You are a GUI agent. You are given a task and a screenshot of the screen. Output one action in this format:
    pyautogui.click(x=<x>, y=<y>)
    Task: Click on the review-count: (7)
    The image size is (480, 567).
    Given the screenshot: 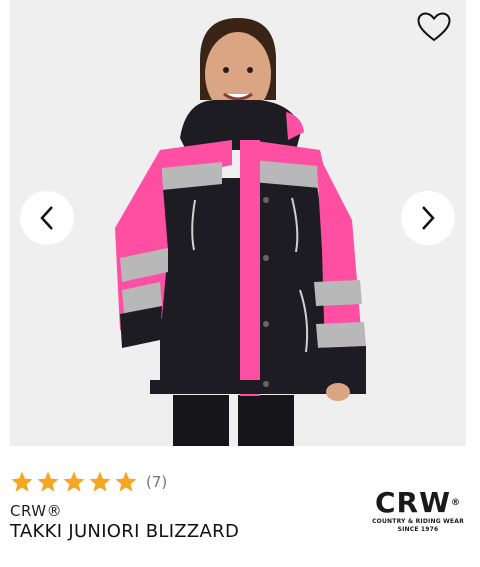 What is the action you would take?
    pyautogui.click(x=156, y=482)
    